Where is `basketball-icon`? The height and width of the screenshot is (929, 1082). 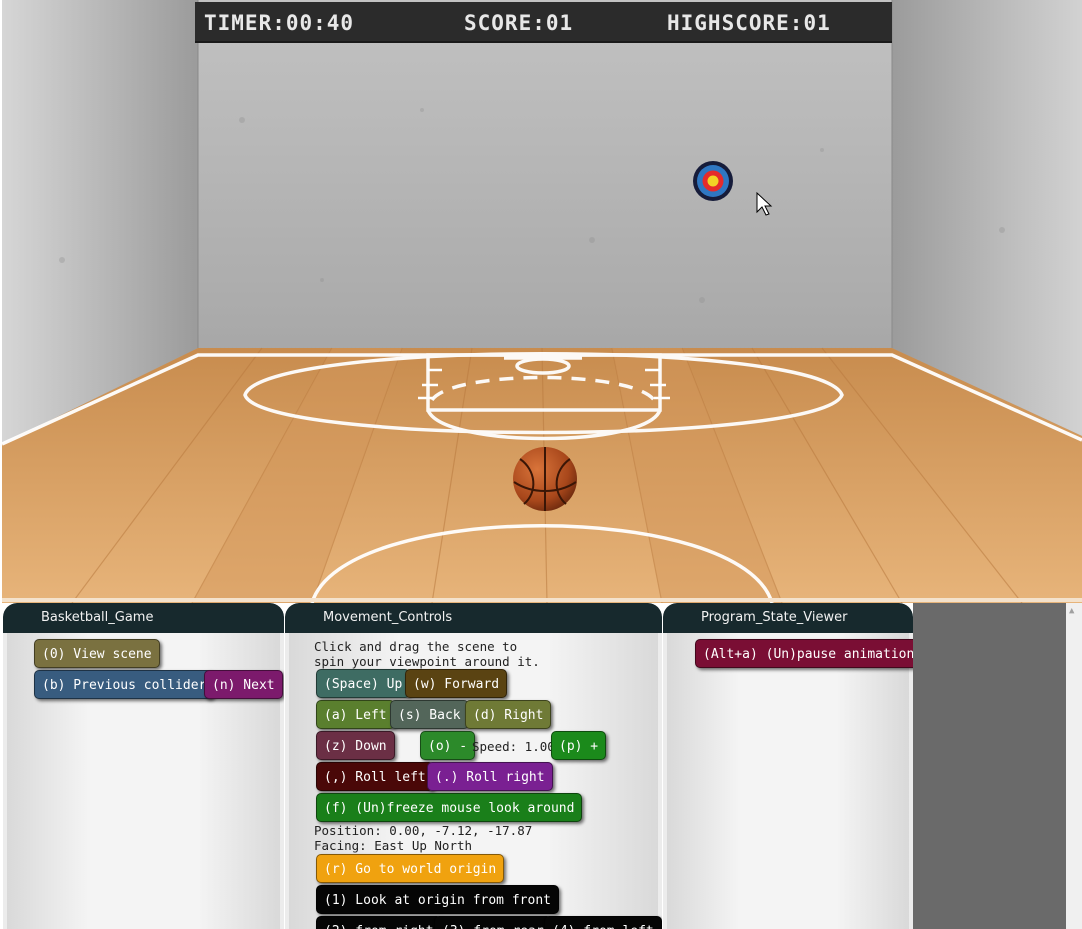 basketball-icon is located at coordinates (545, 479).